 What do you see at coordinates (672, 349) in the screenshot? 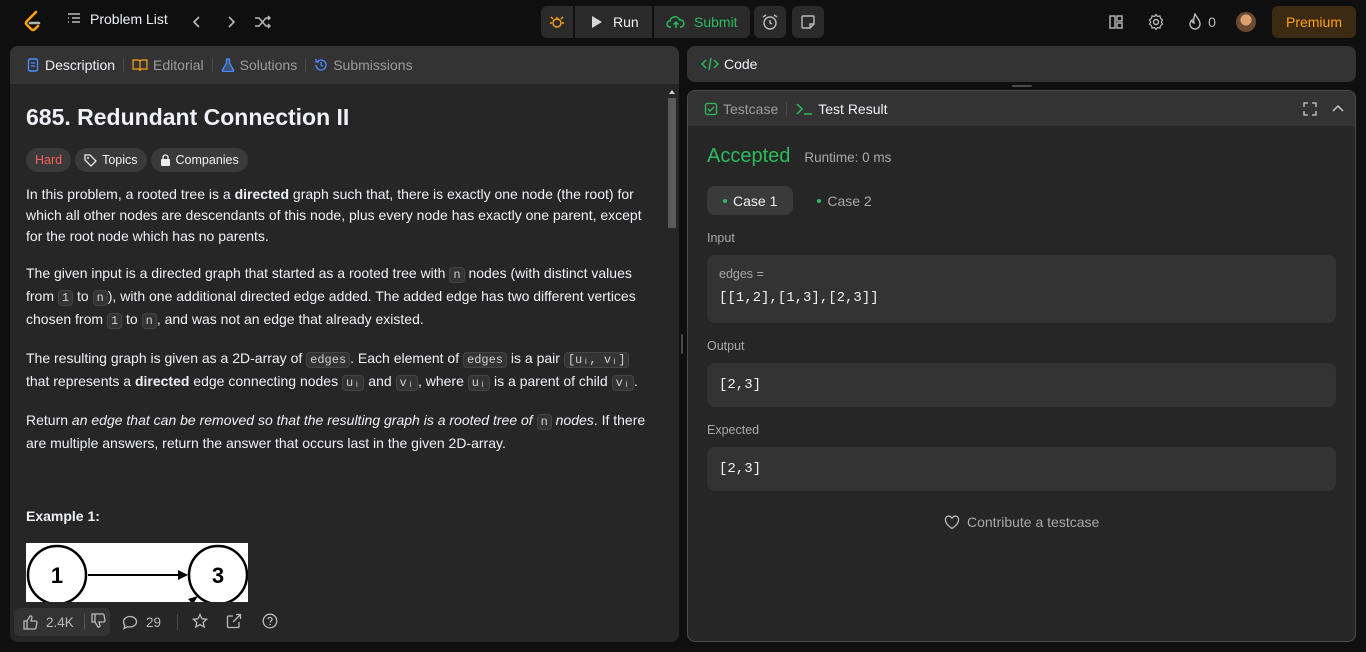
I see `description-scrollbar` at bounding box center [672, 349].